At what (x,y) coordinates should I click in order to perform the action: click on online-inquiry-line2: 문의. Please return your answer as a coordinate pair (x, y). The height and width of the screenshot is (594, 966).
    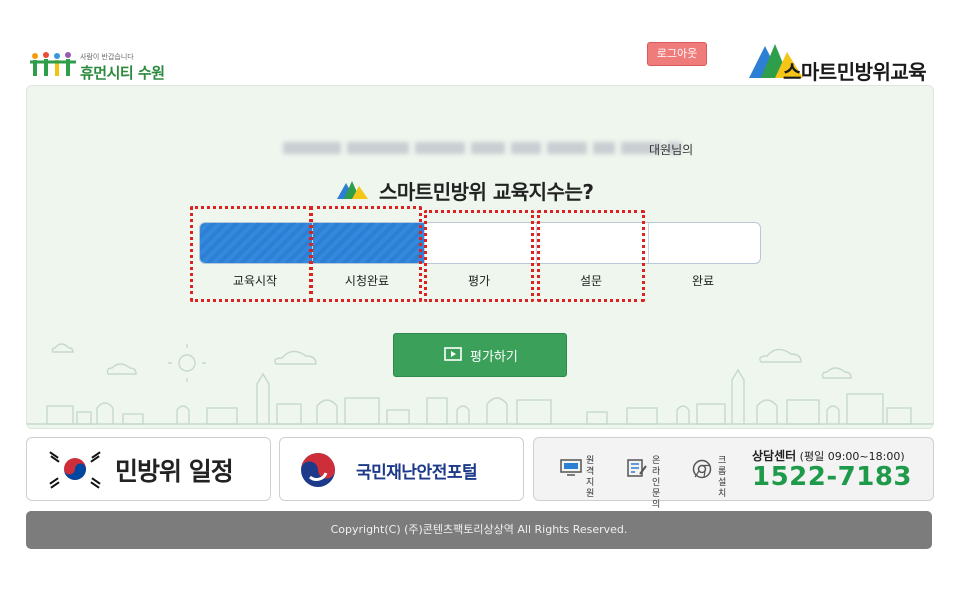
    Looking at the image, I should click on (656, 499).